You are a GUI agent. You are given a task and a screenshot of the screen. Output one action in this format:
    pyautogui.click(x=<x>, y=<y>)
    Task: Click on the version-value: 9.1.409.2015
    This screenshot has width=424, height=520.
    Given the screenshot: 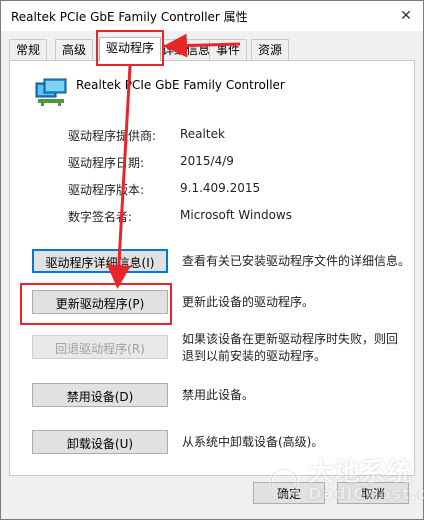 What is the action you would take?
    pyautogui.click(x=220, y=188)
    